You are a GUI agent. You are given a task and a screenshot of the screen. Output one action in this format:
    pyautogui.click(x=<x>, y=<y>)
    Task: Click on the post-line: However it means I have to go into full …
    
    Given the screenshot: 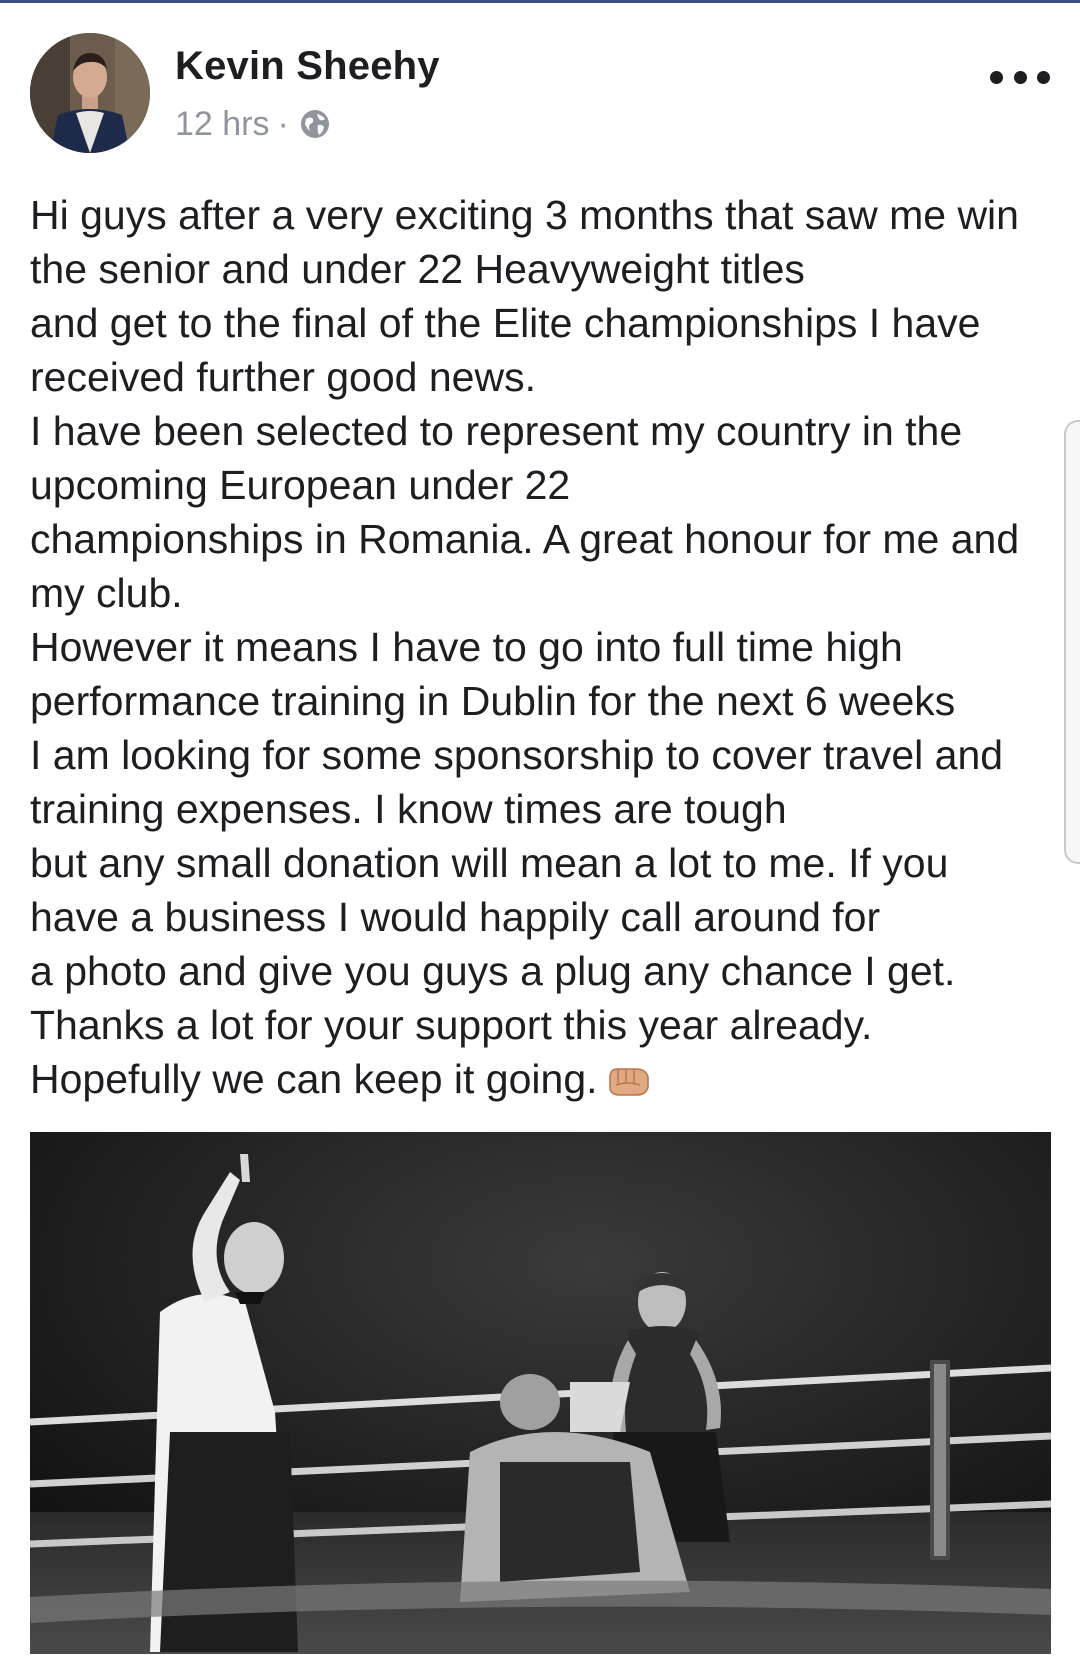 What is the action you would take?
    pyautogui.click(x=466, y=647)
    